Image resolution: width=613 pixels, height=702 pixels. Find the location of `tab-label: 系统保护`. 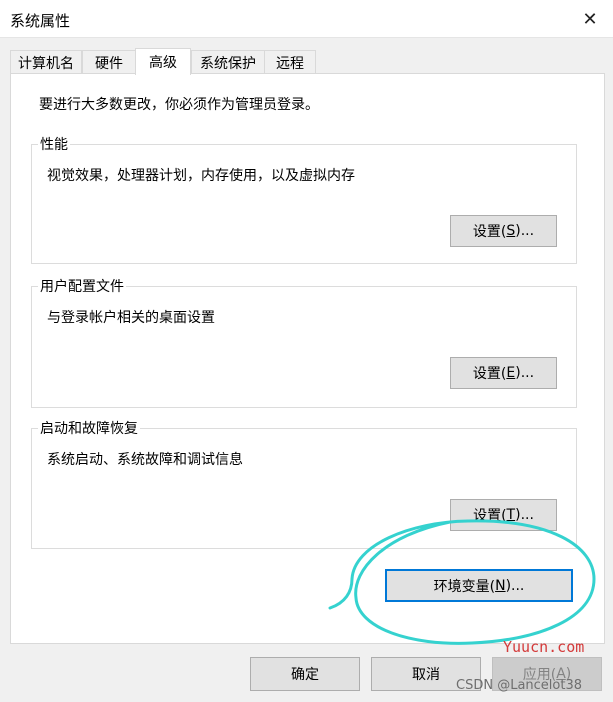

tab-label: 系统保护 is located at coordinates (228, 63).